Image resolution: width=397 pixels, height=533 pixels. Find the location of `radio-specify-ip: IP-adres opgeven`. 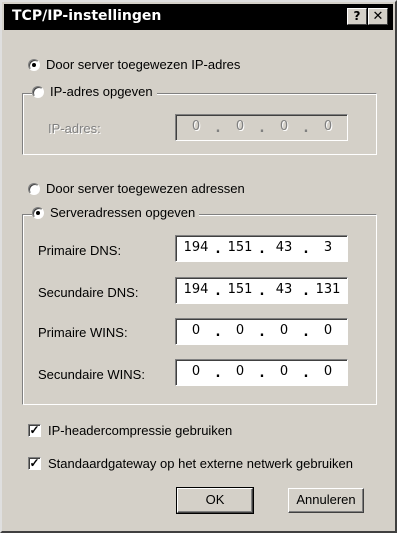

radio-specify-ip: IP-adres opgeven is located at coordinates (94, 91).